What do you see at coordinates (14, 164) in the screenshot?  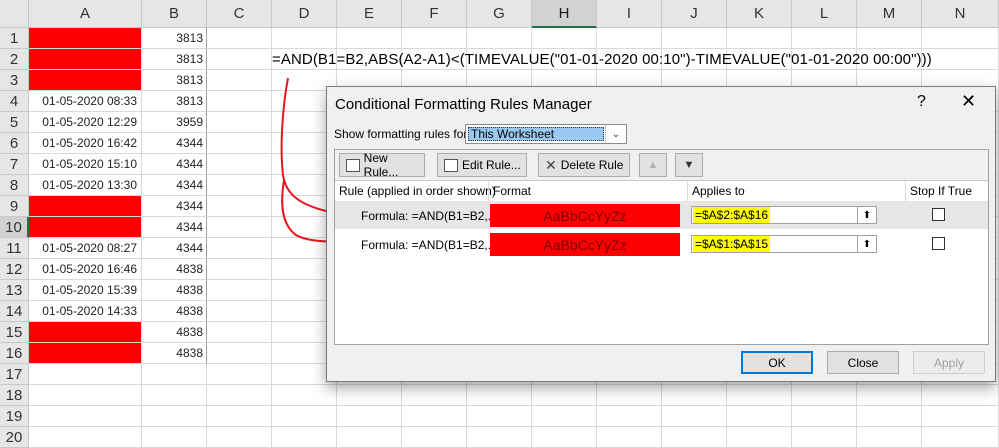 I see `row-header: 7` at bounding box center [14, 164].